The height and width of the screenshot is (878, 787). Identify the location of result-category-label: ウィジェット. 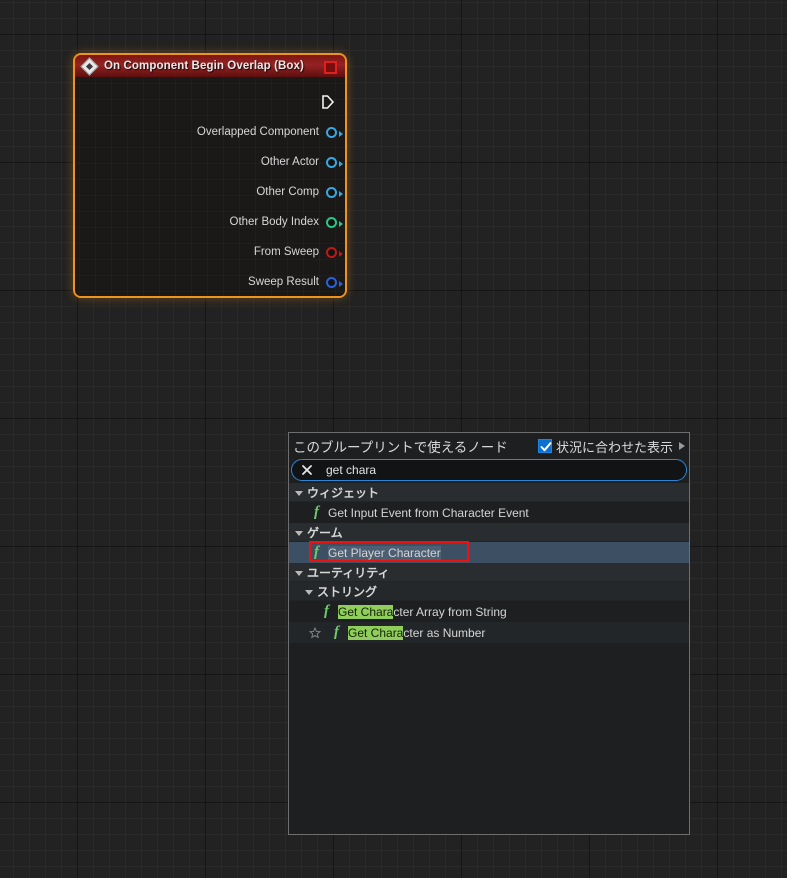
(343, 492).